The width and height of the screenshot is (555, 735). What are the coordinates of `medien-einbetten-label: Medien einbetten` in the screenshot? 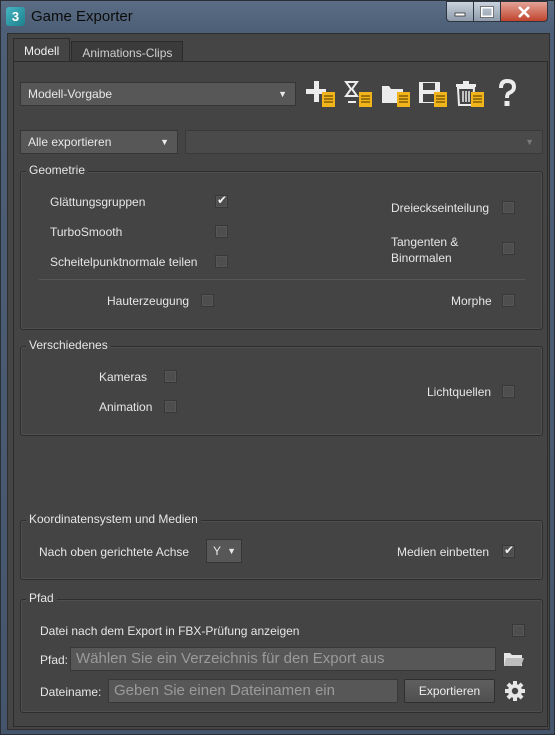 It's located at (443, 552).